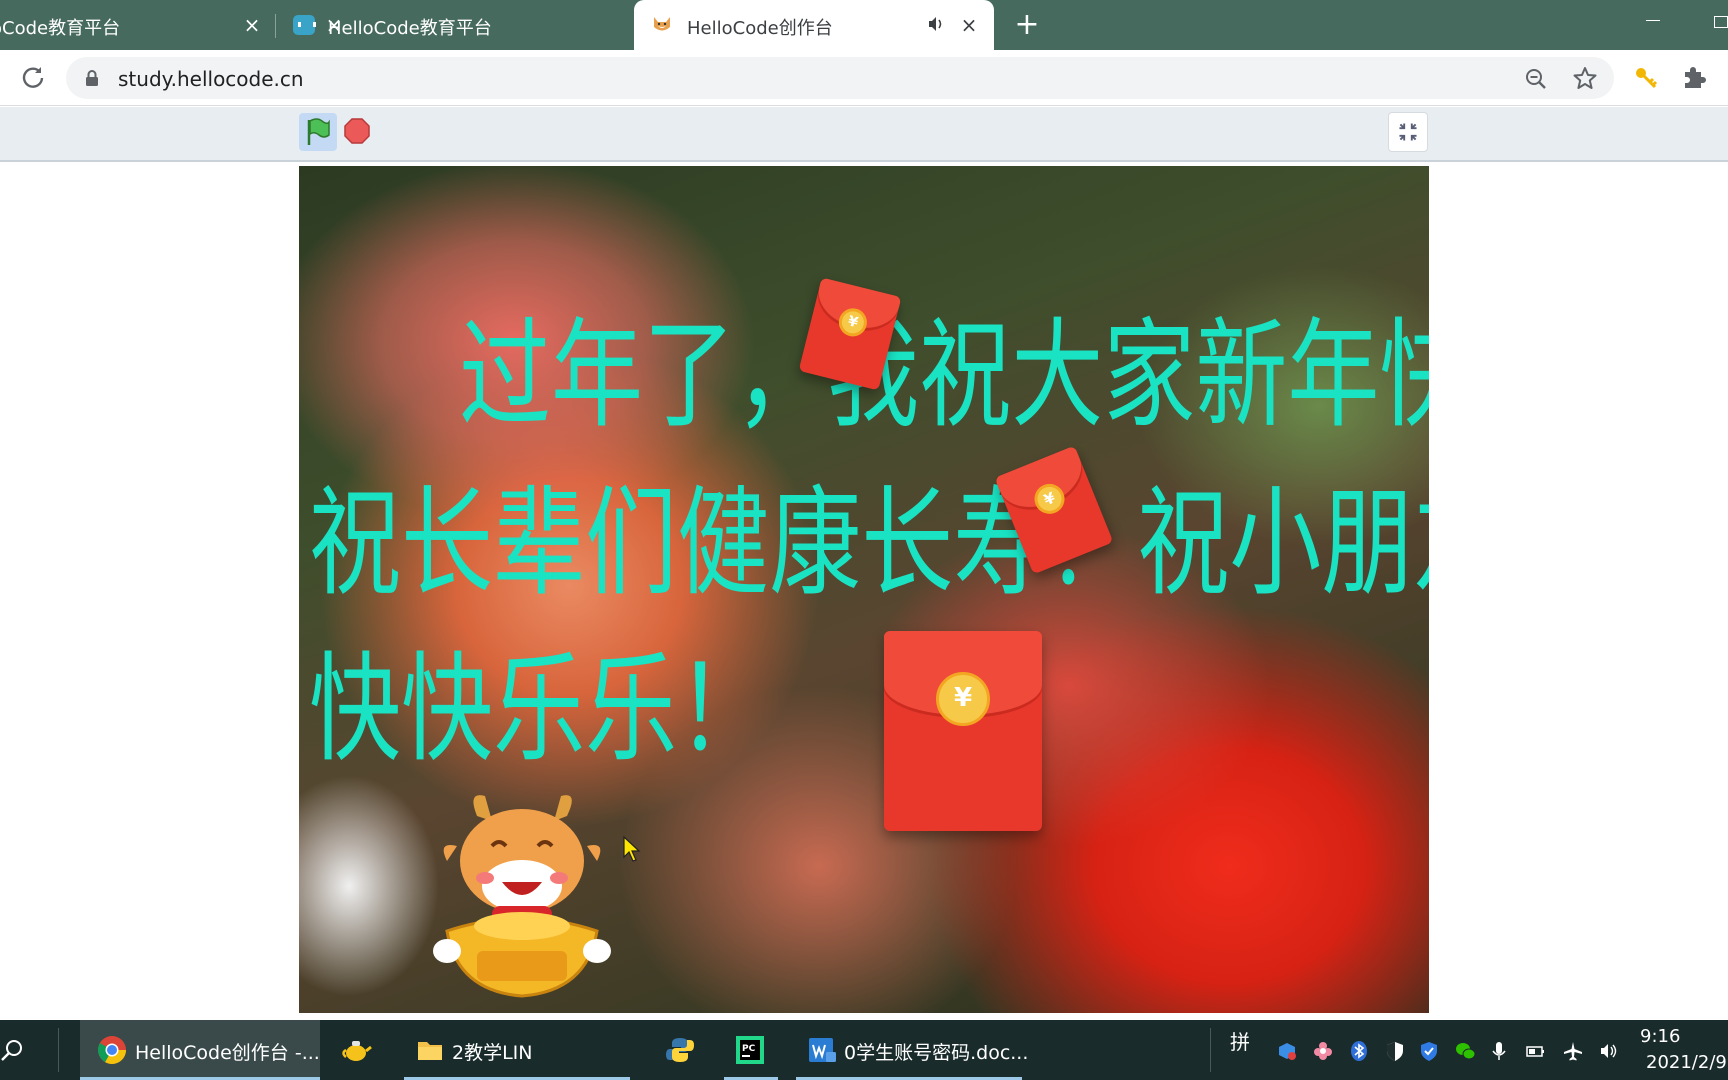 This screenshot has height=1080, width=1728. Describe the element at coordinates (1536, 79) in the screenshot. I see `zoom-out-icon` at that location.